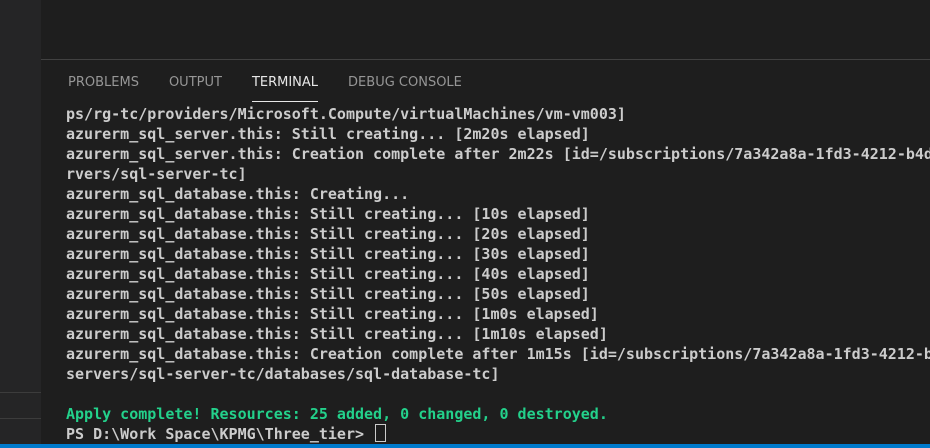 The height and width of the screenshot is (448, 930). I want to click on tab-problems: PROBLEMS, so click(103, 88).